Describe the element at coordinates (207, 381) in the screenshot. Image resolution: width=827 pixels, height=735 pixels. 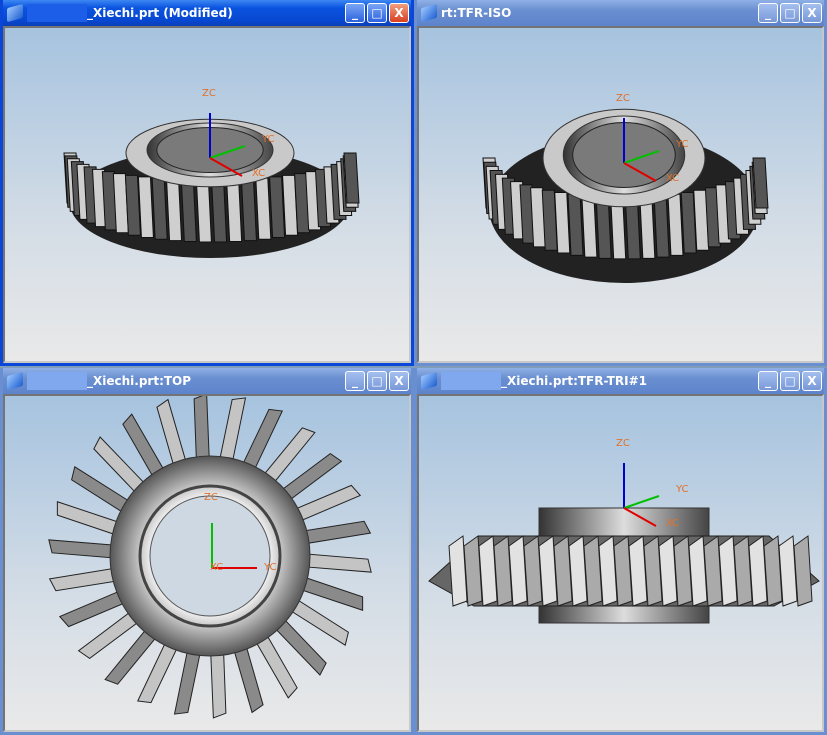
I see `title-bar: _Xiechi.prt:TOP _ □ X` at that location.